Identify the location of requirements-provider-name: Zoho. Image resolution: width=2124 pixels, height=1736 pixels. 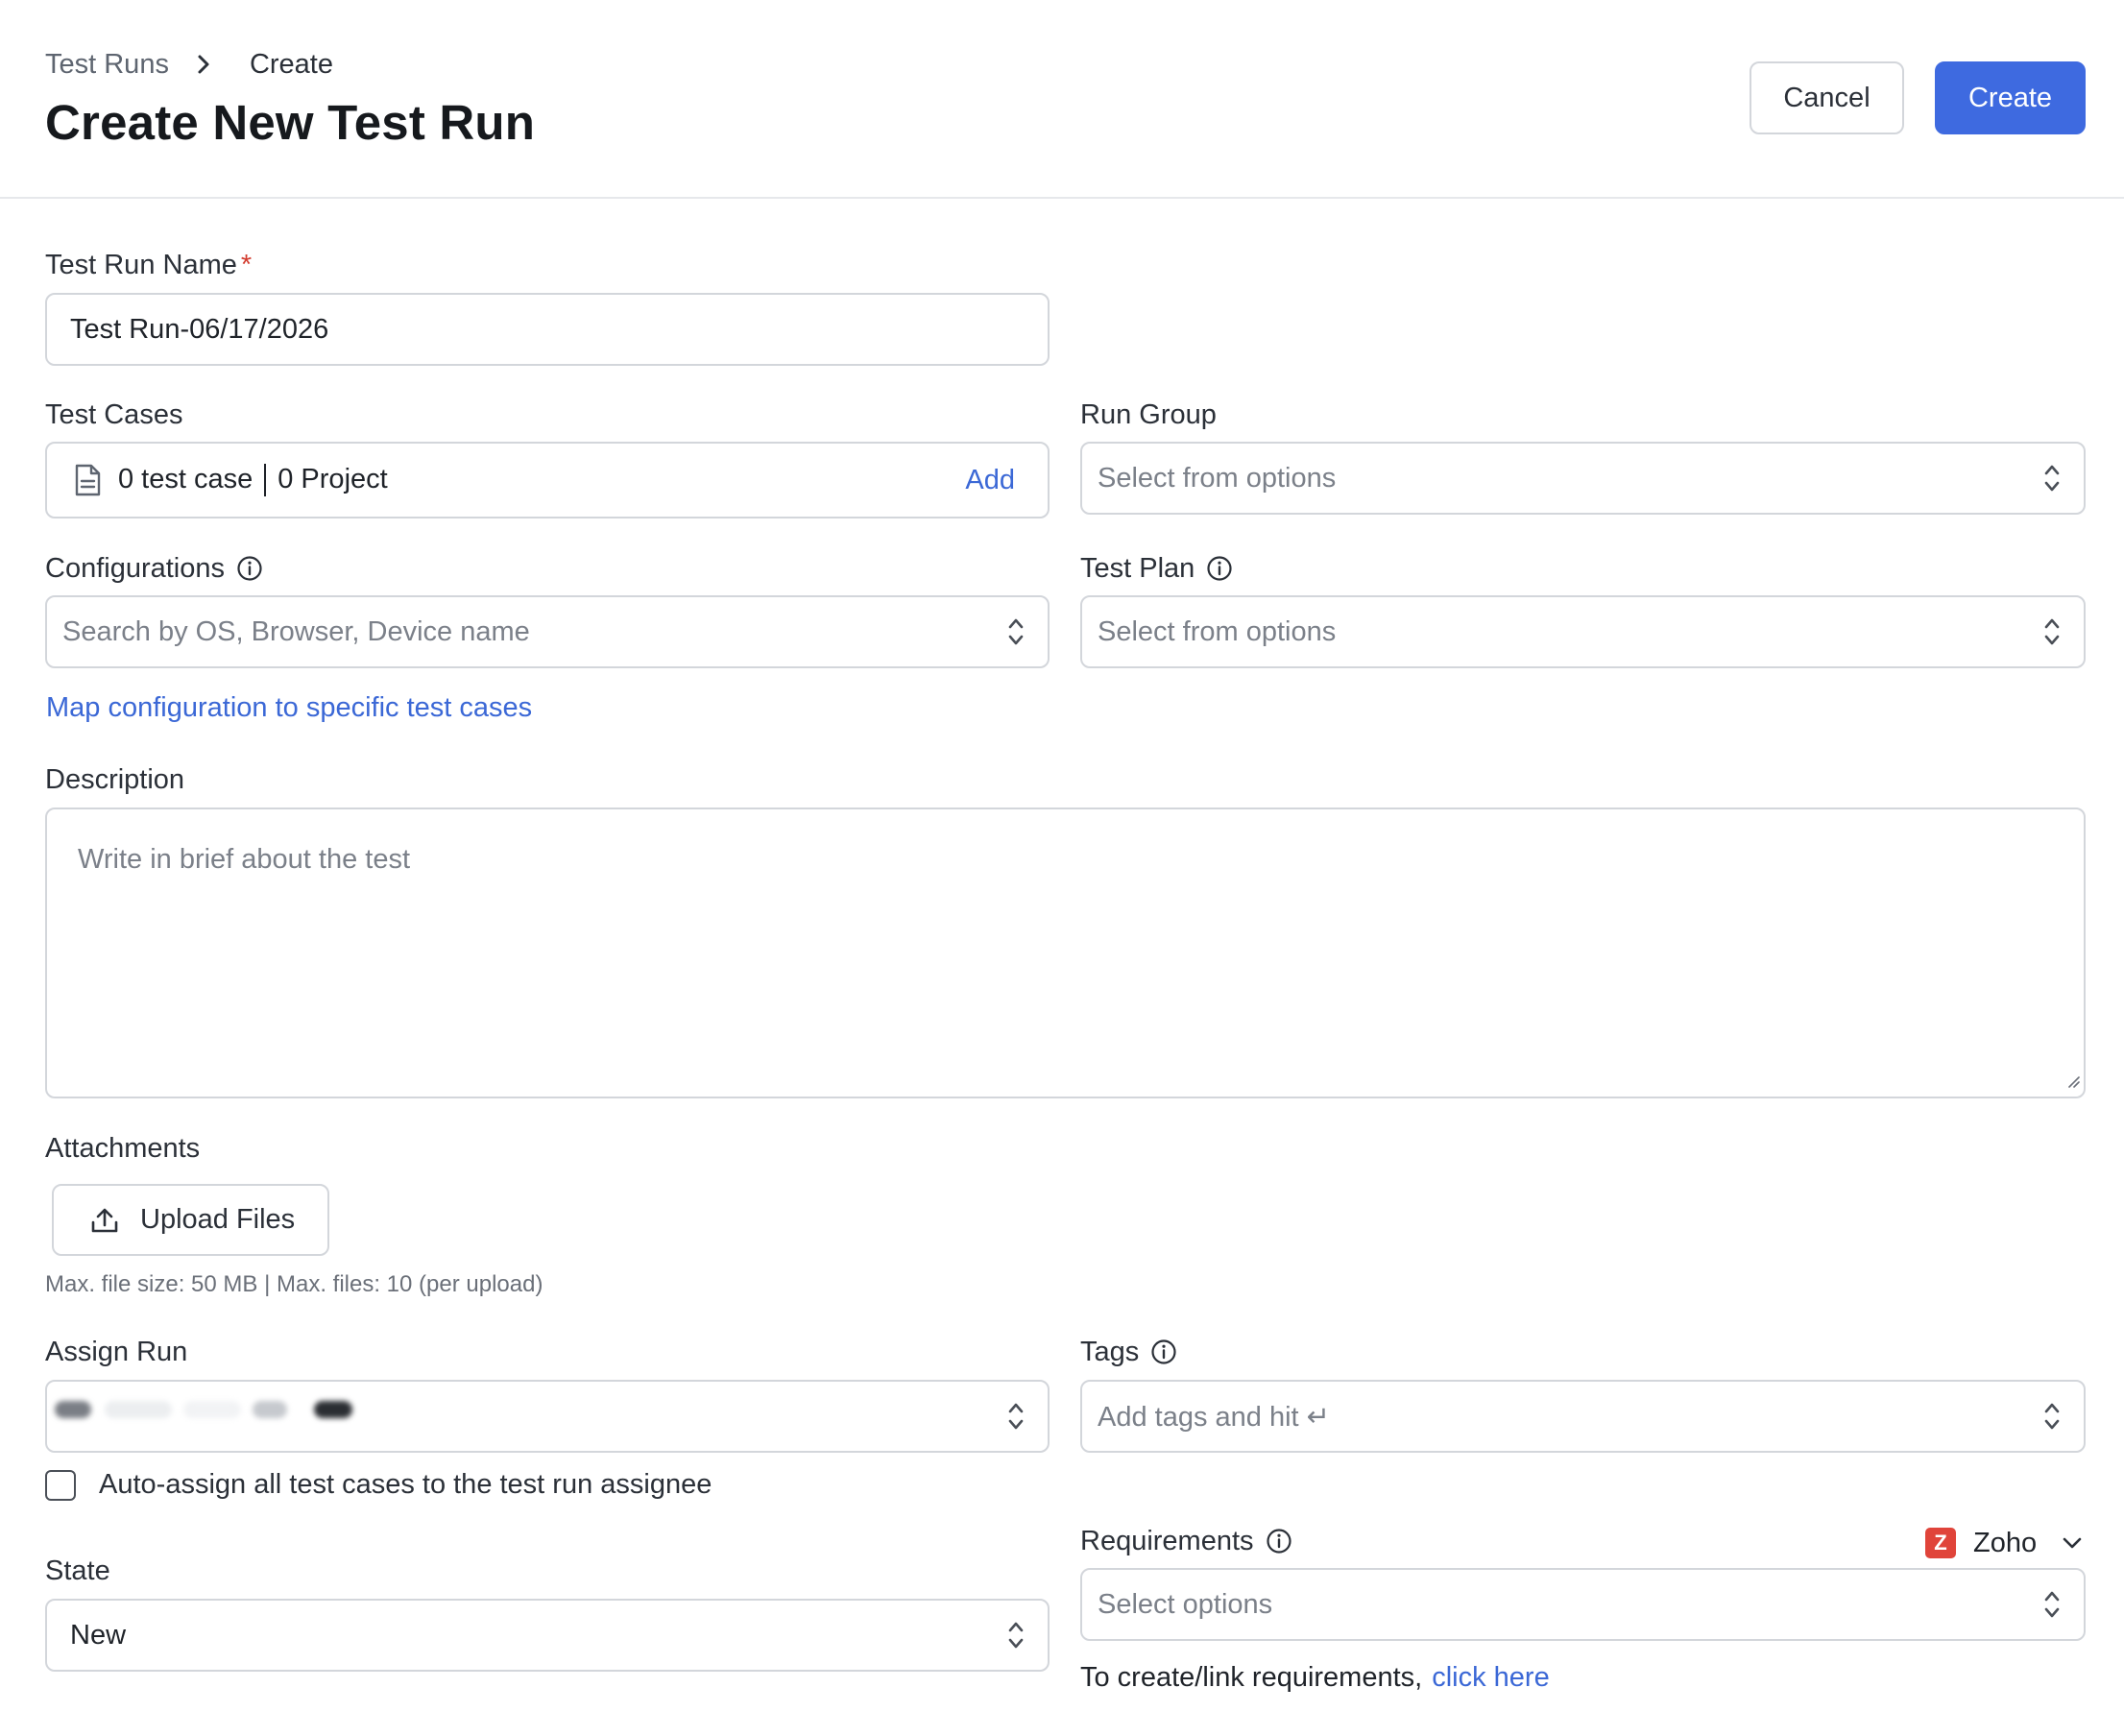
(2005, 1542).